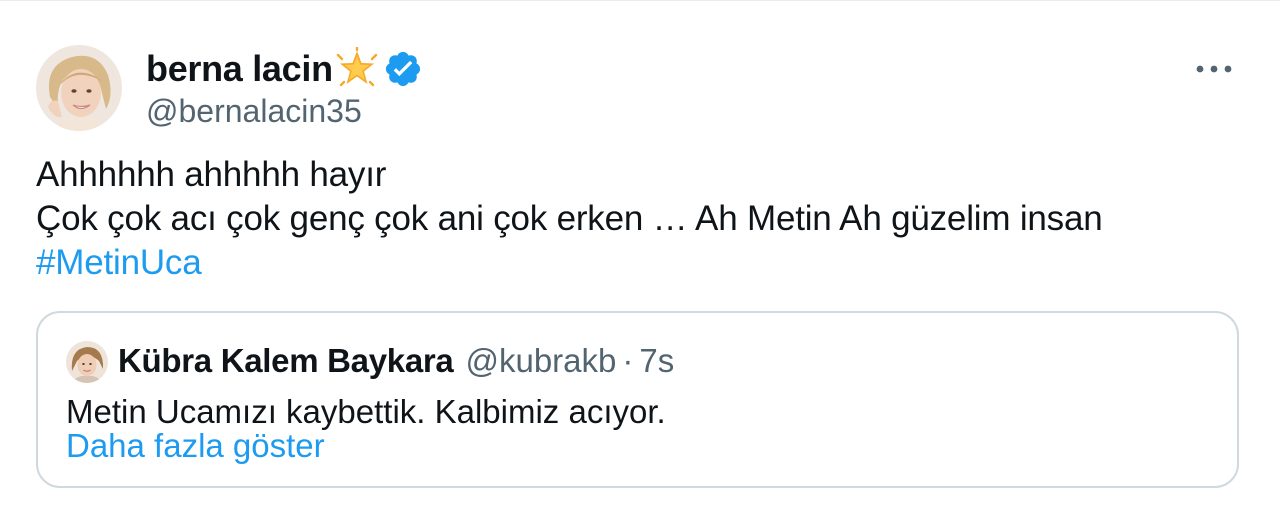  I want to click on quoted-handle: @kubrakb, so click(540, 361).